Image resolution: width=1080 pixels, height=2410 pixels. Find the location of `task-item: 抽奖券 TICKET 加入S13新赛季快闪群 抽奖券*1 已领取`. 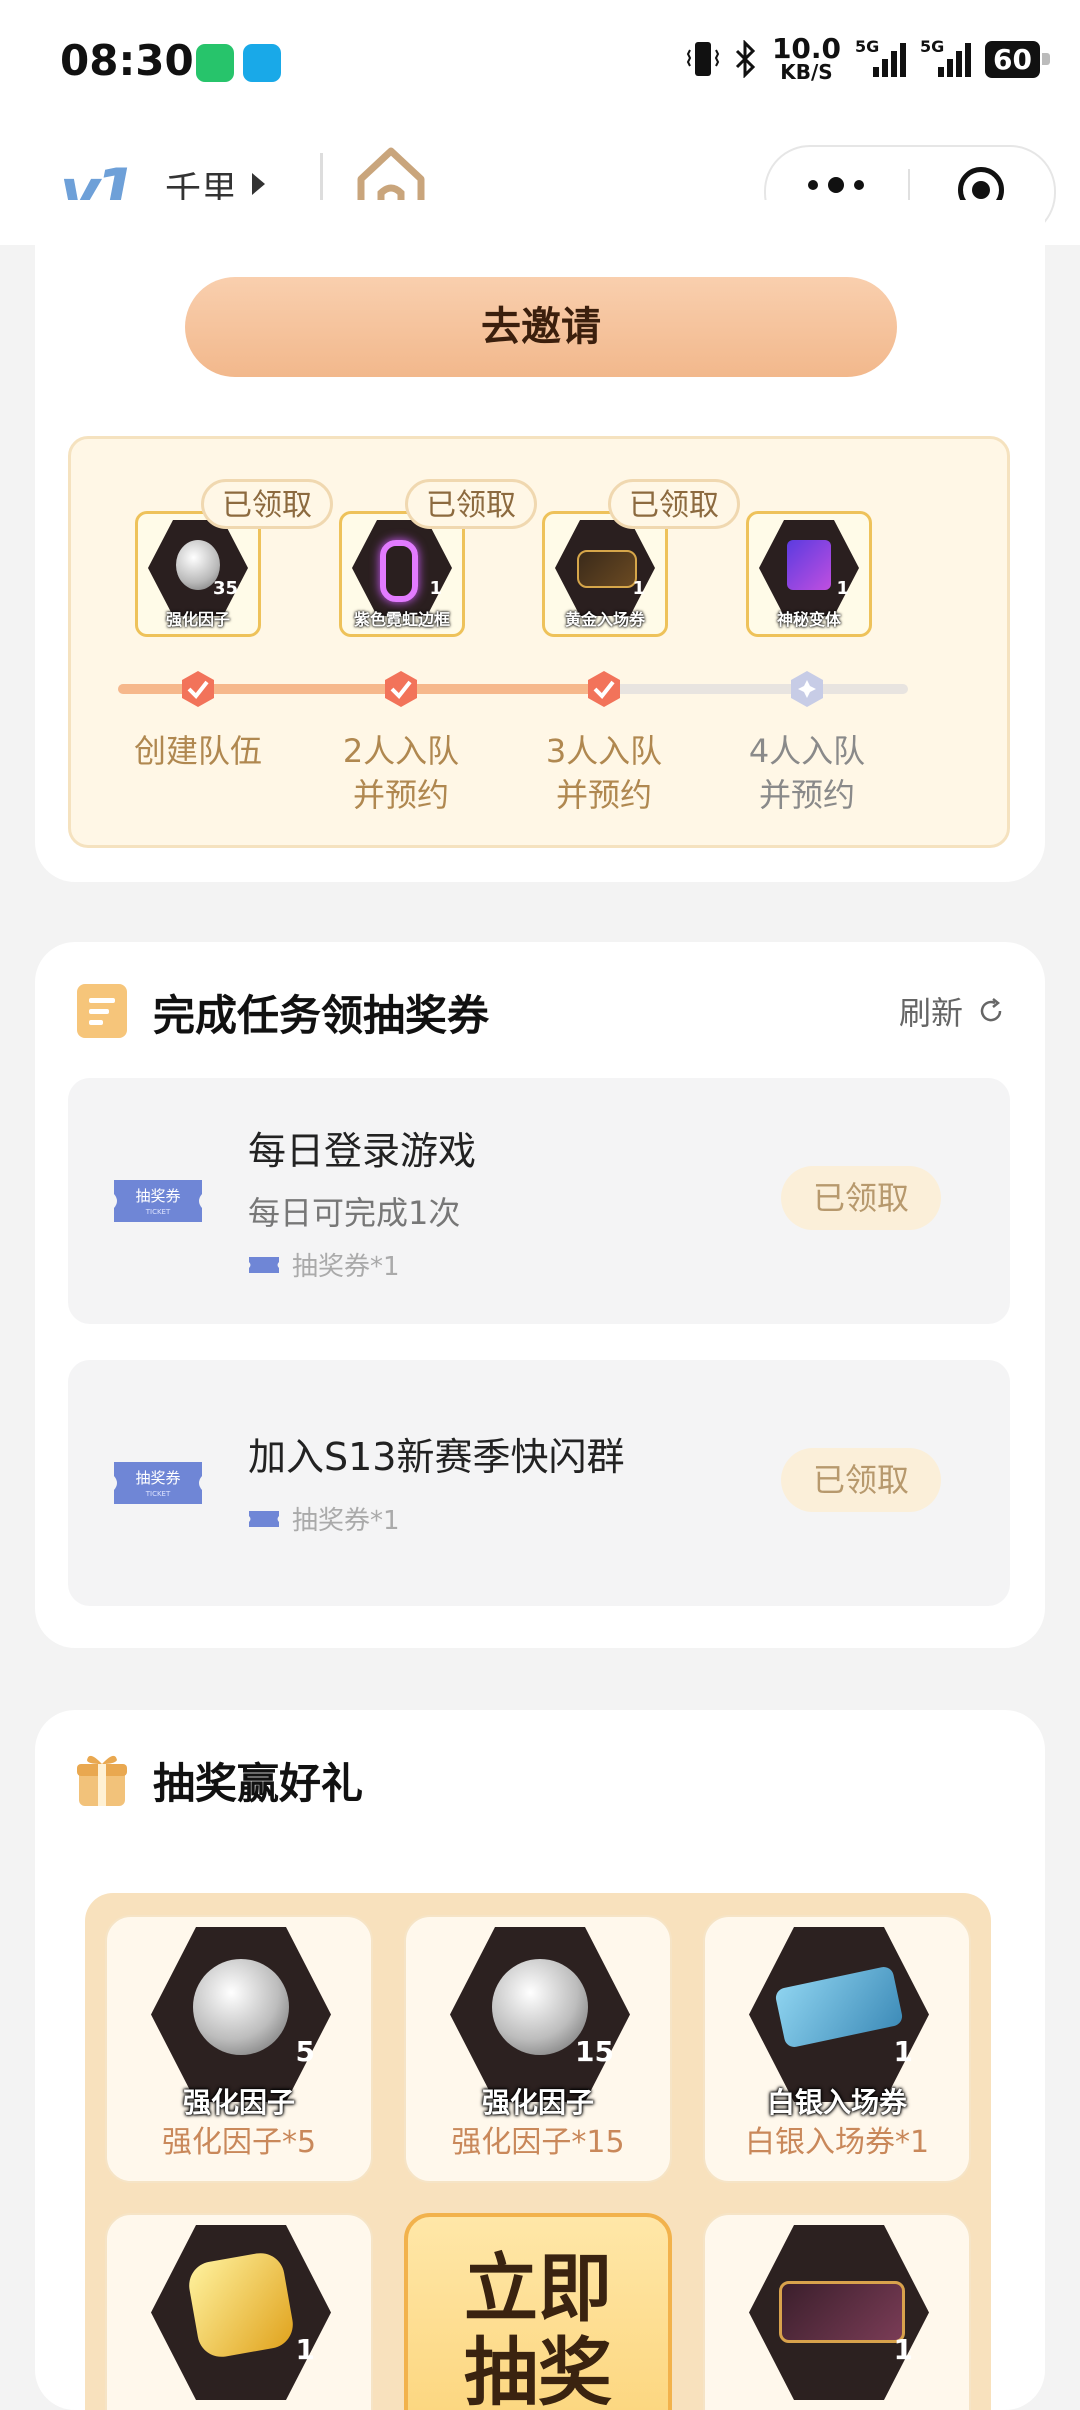

task-item: 抽奖券 TICKET 加入S13新赛季快闪群 抽奖券*1 已领取 is located at coordinates (539, 1483).